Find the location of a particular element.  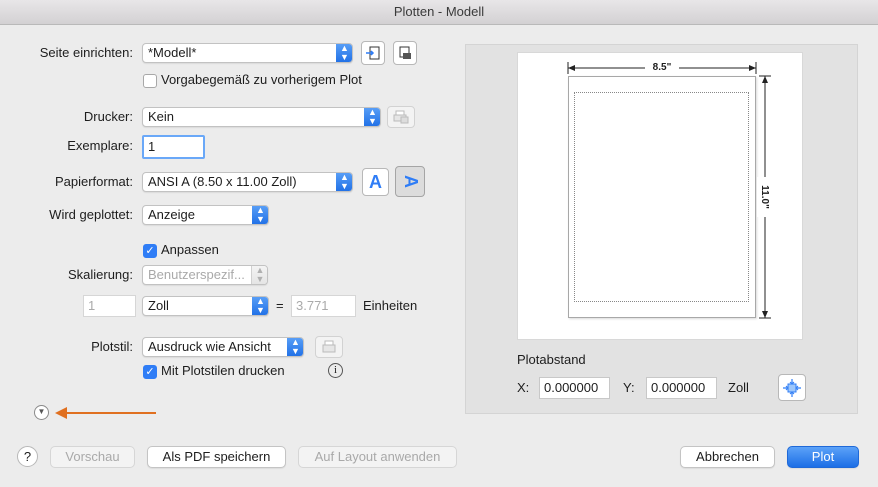

offset-x-label: X: is located at coordinates (523, 387).